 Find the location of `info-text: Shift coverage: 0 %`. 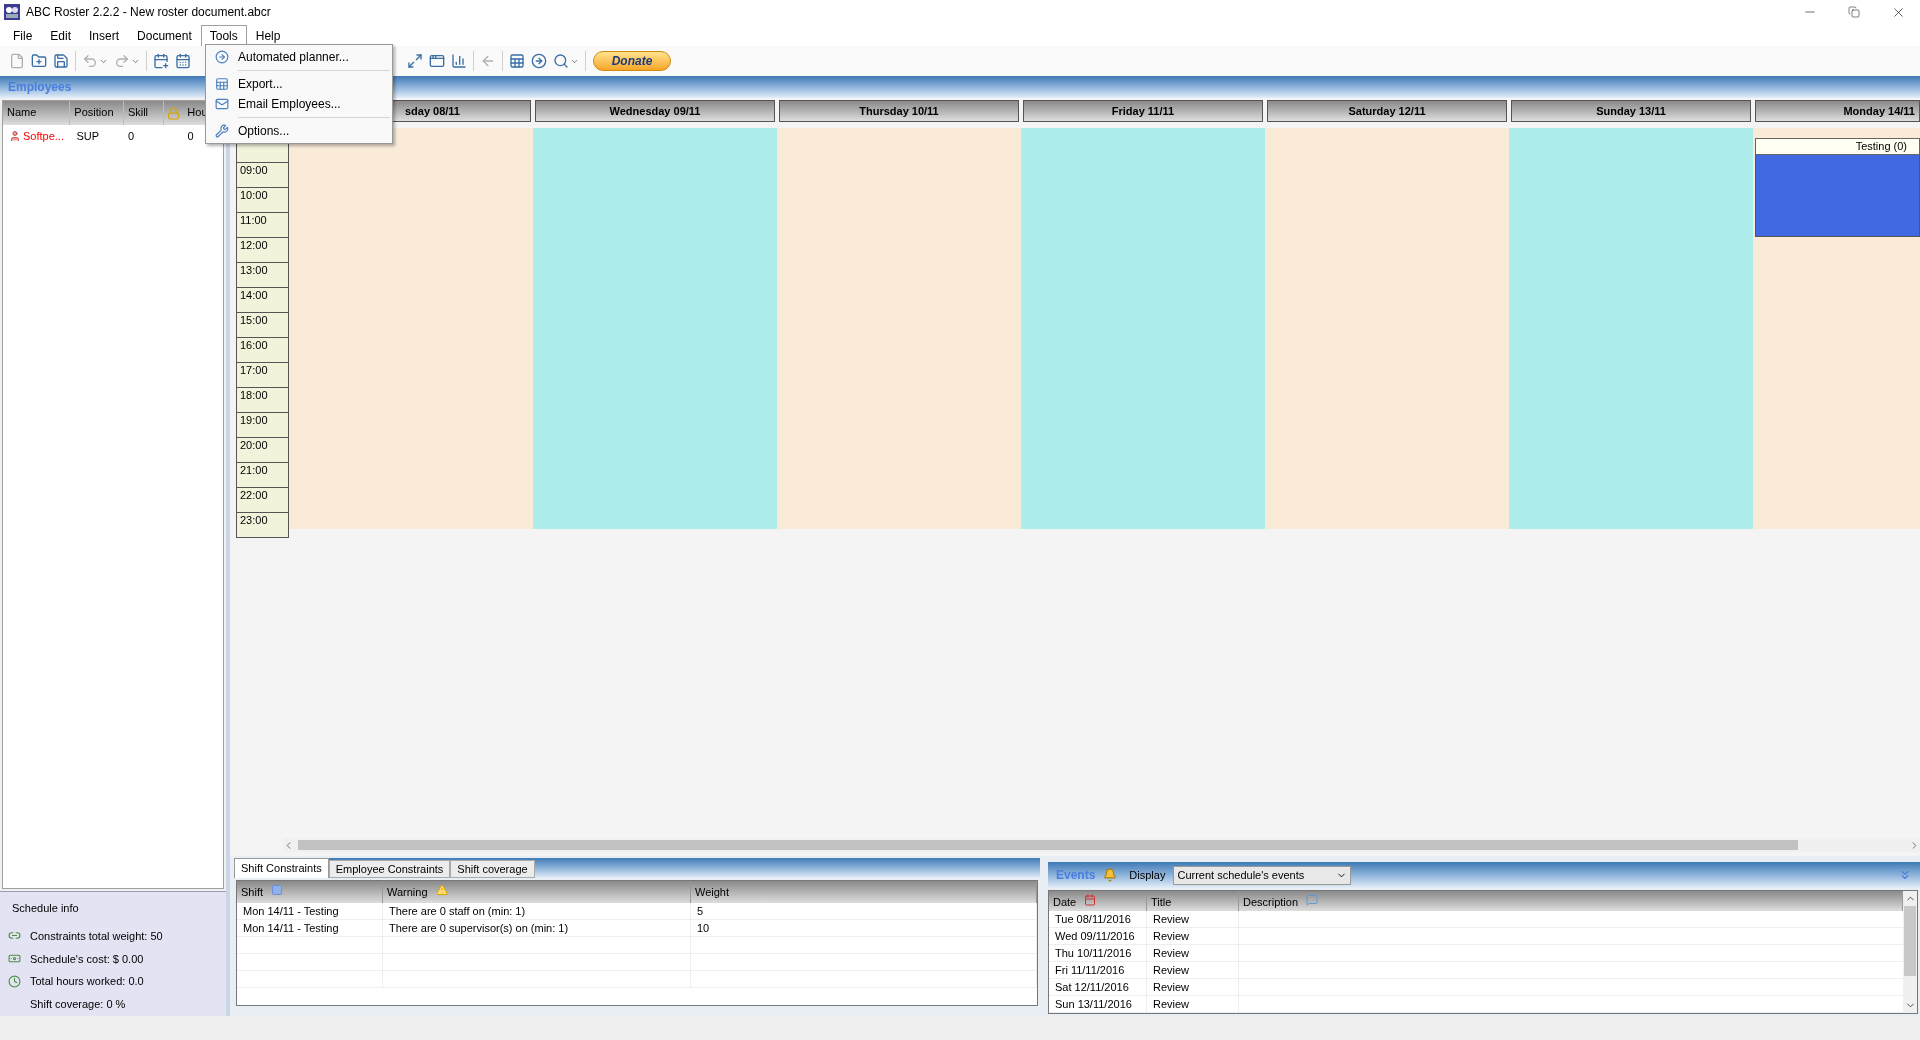

info-text: Shift coverage: 0 % is located at coordinates (78, 1005).